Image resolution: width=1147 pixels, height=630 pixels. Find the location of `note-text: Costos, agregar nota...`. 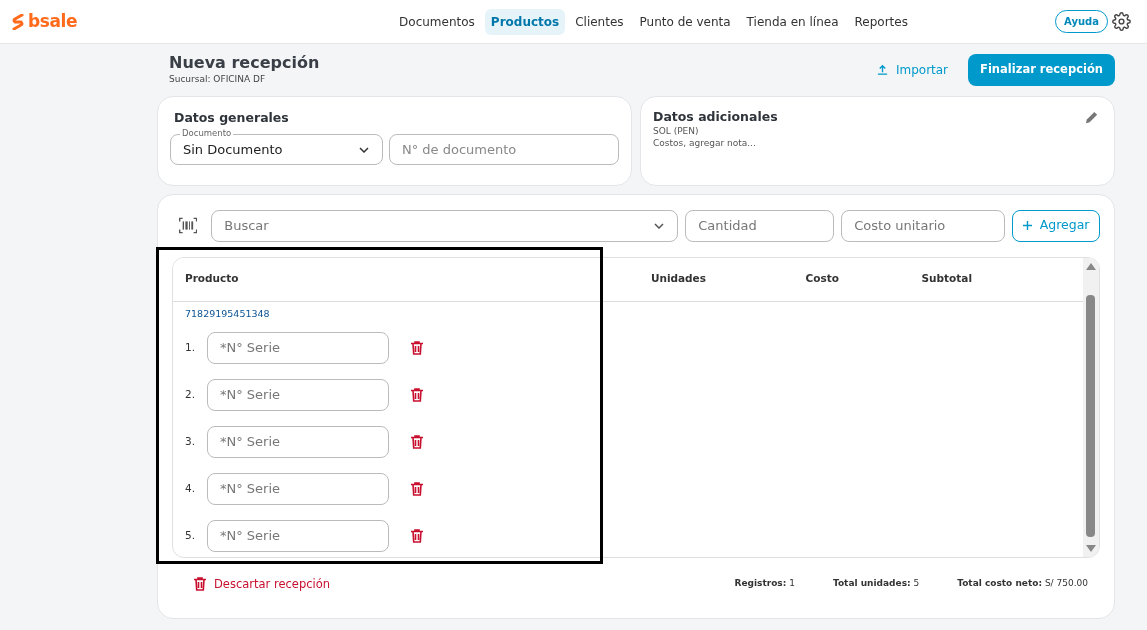

note-text: Costos, agregar nota... is located at coordinates (705, 142).